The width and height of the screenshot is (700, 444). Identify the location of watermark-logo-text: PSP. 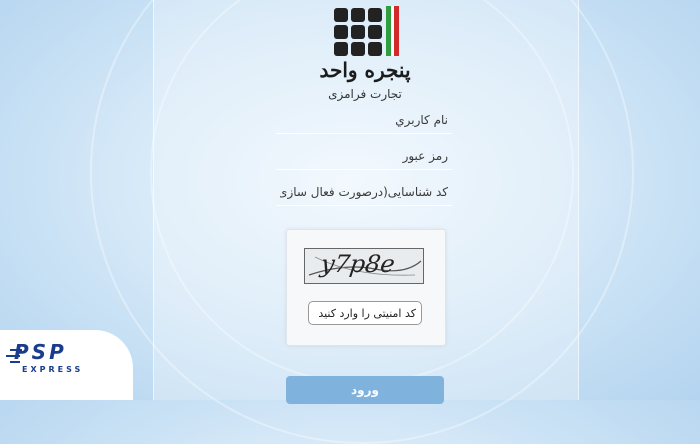
(40, 352).